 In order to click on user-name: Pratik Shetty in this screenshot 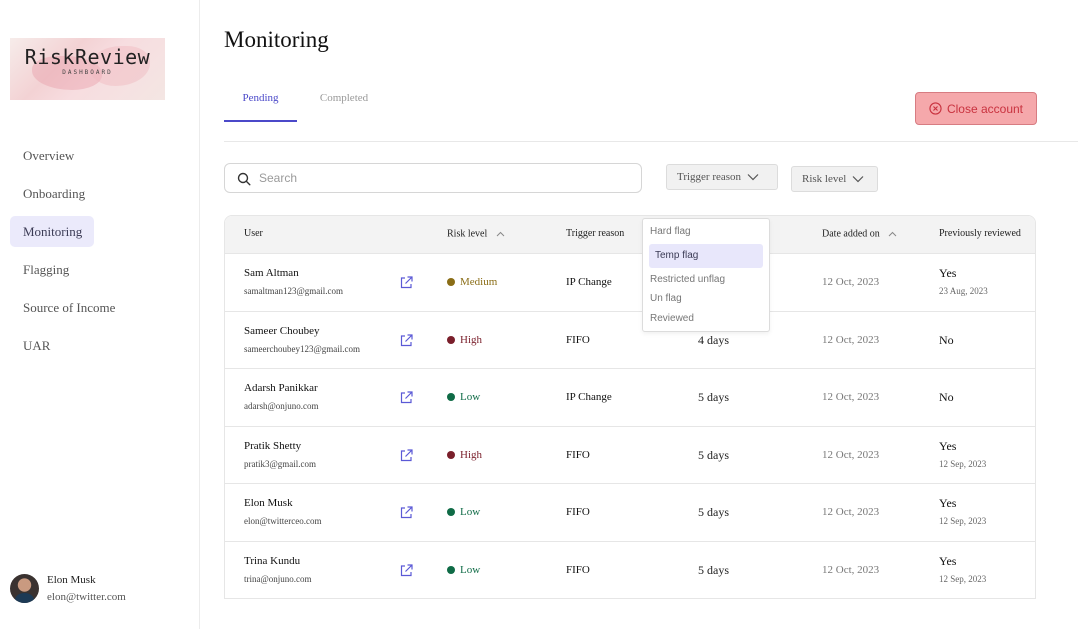, I will do `click(273, 446)`.